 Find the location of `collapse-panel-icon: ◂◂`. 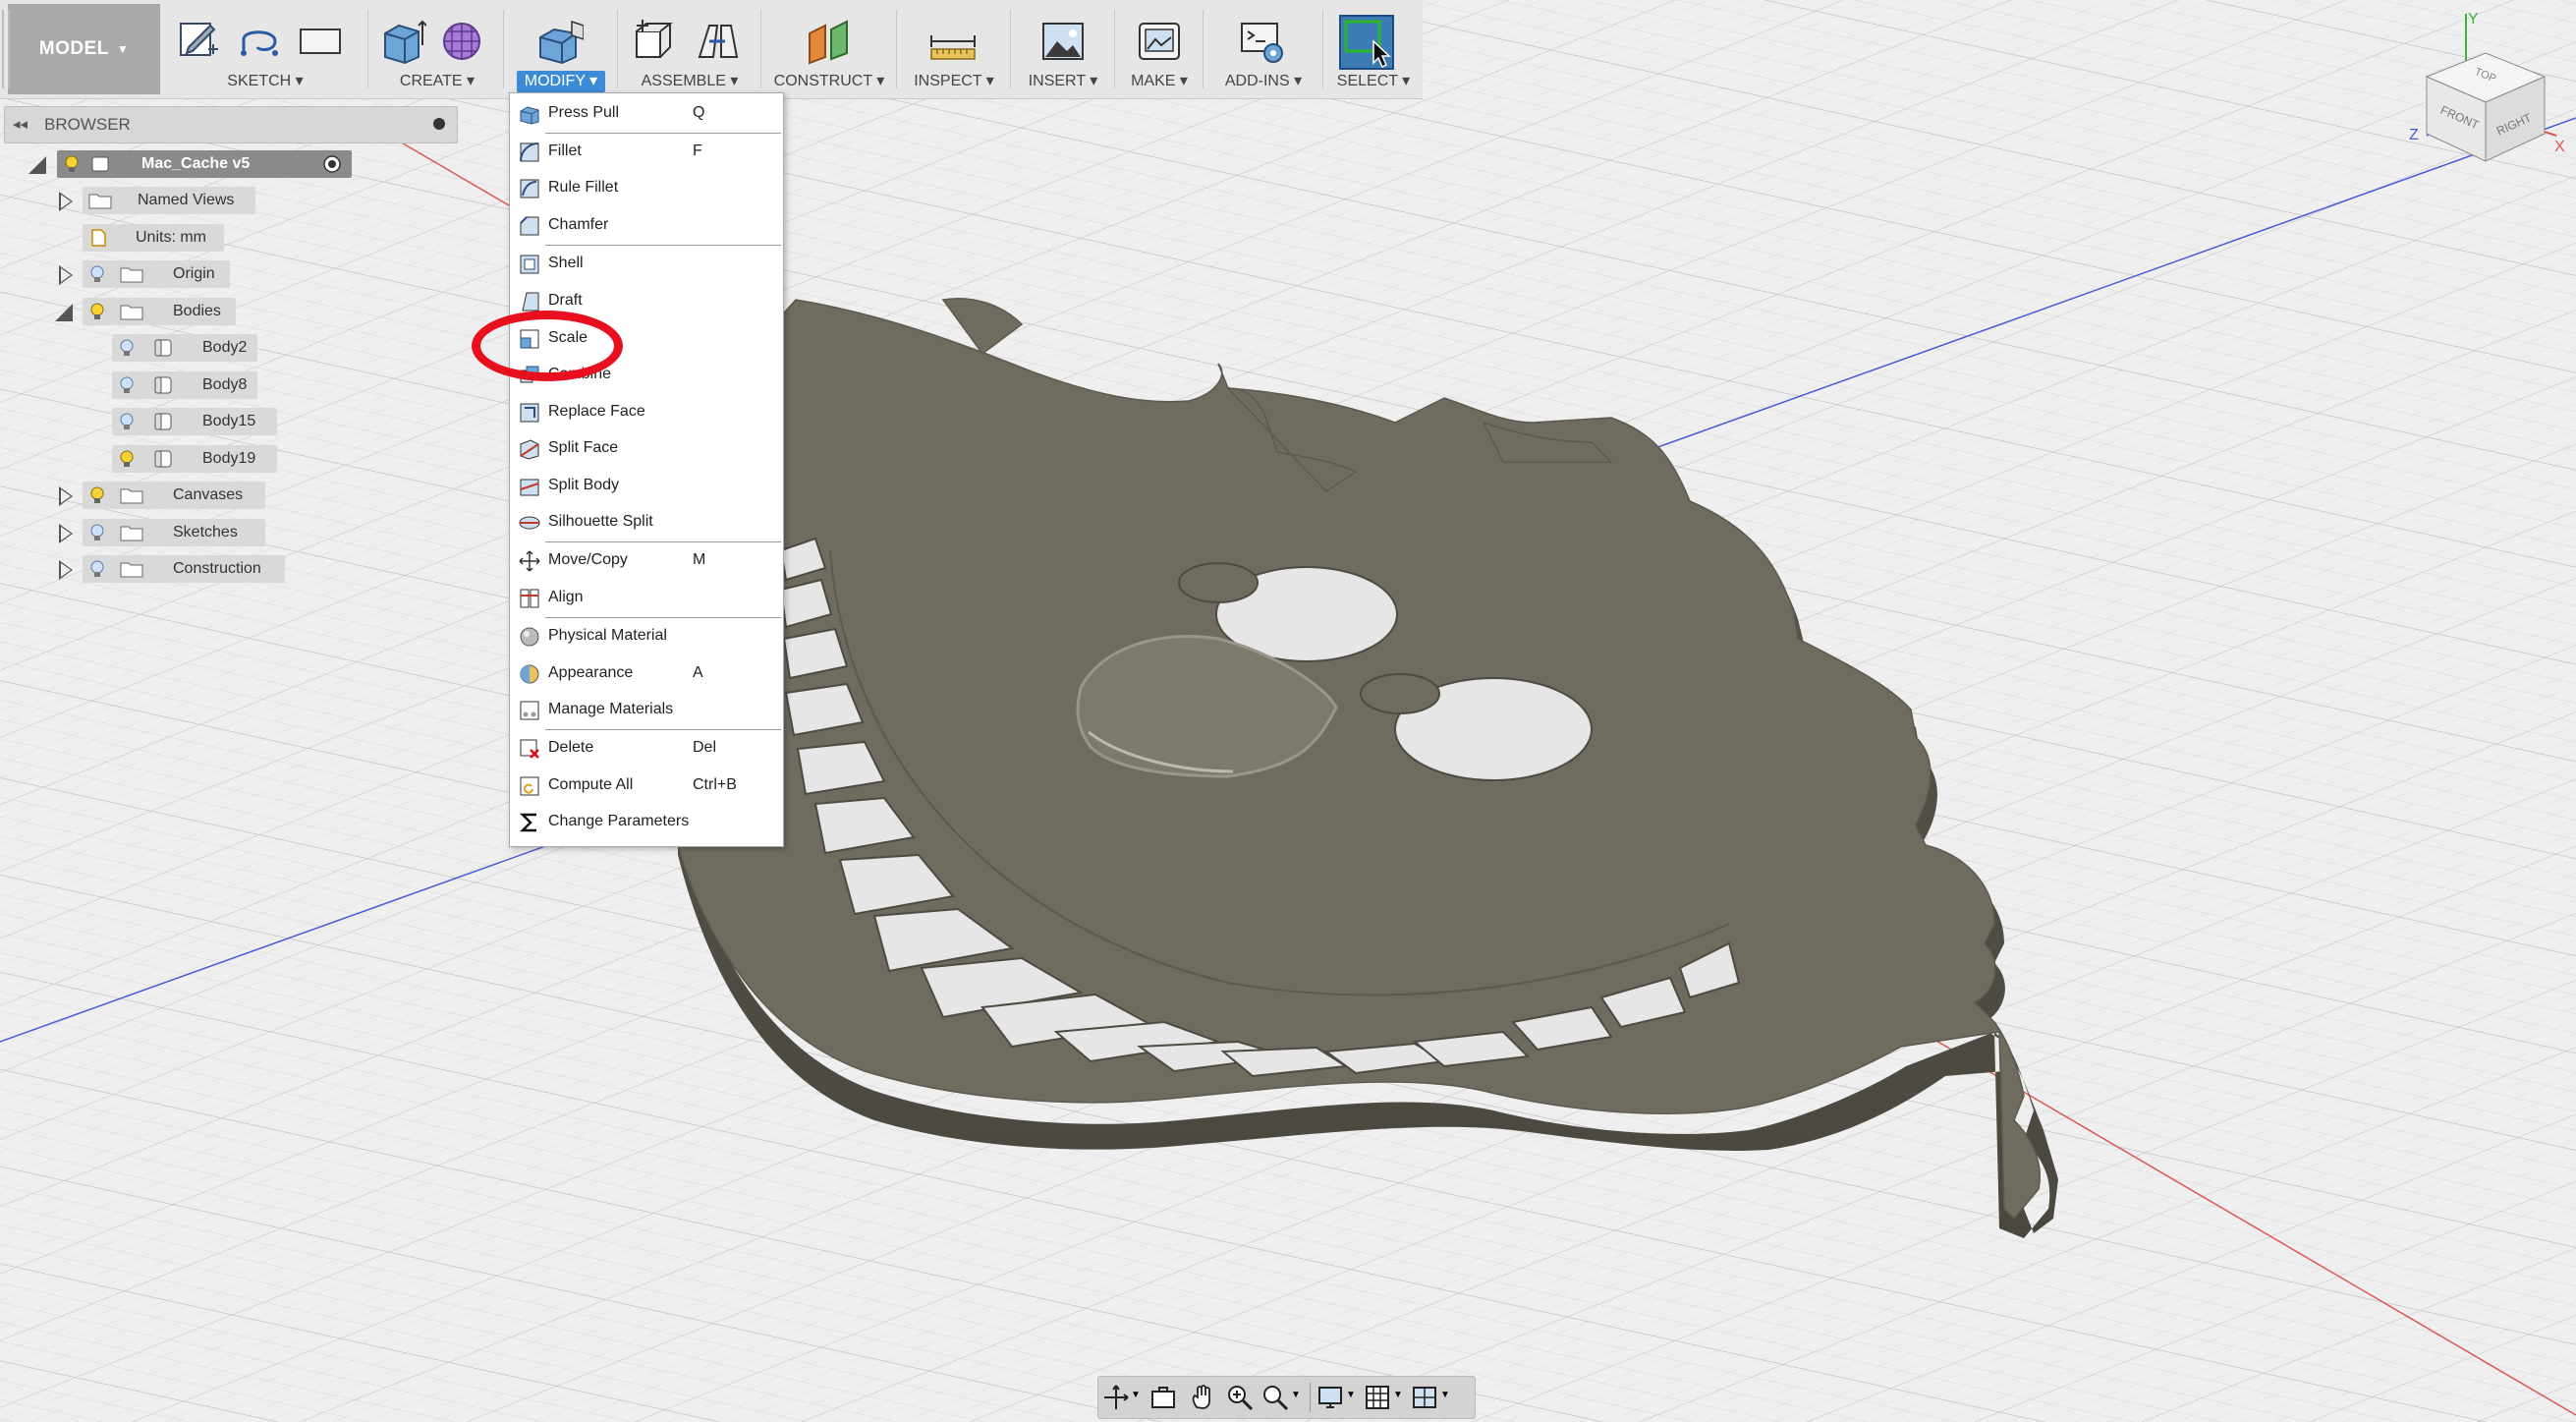

collapse-panel-icon: ◂◂ is located at coordinates (20, 124).